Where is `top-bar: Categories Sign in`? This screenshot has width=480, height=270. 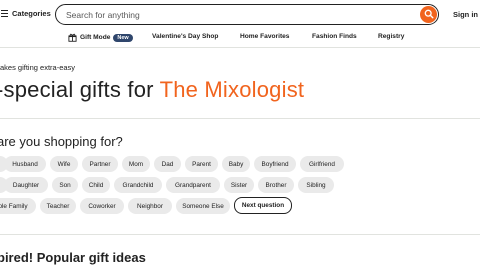
top-bar: Categories Sign in is located at coordinates (240, 15).